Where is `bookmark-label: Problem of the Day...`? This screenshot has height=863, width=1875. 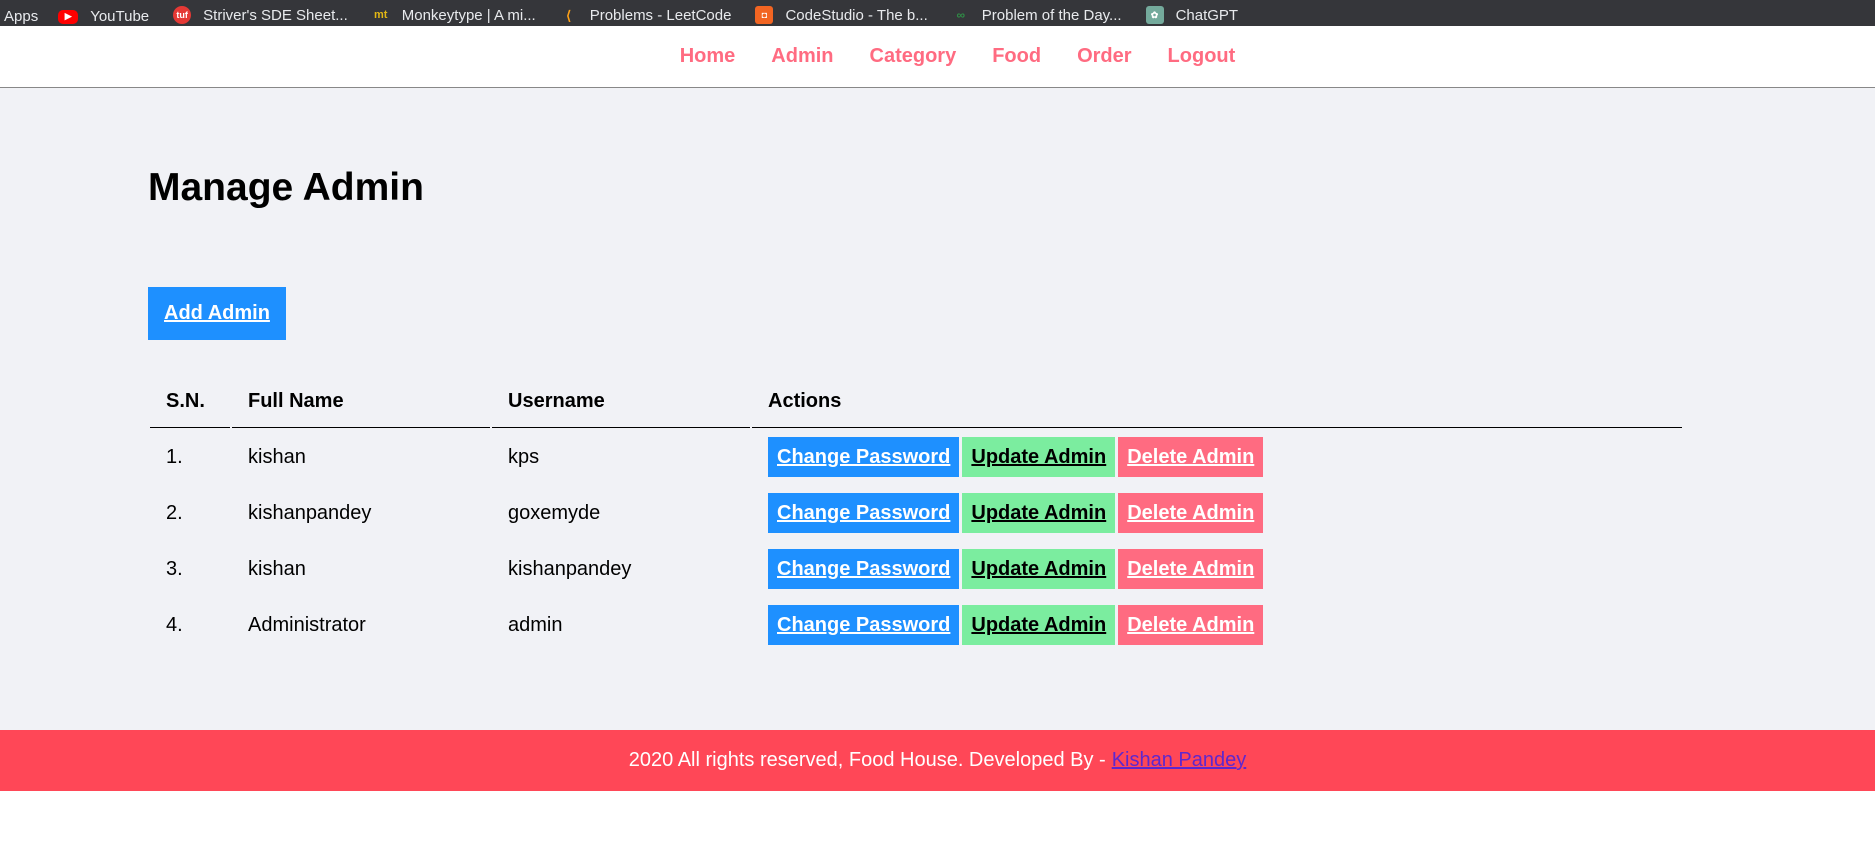
bookmark-label: Problem of the Day... is located at coordinates (1051, 15).